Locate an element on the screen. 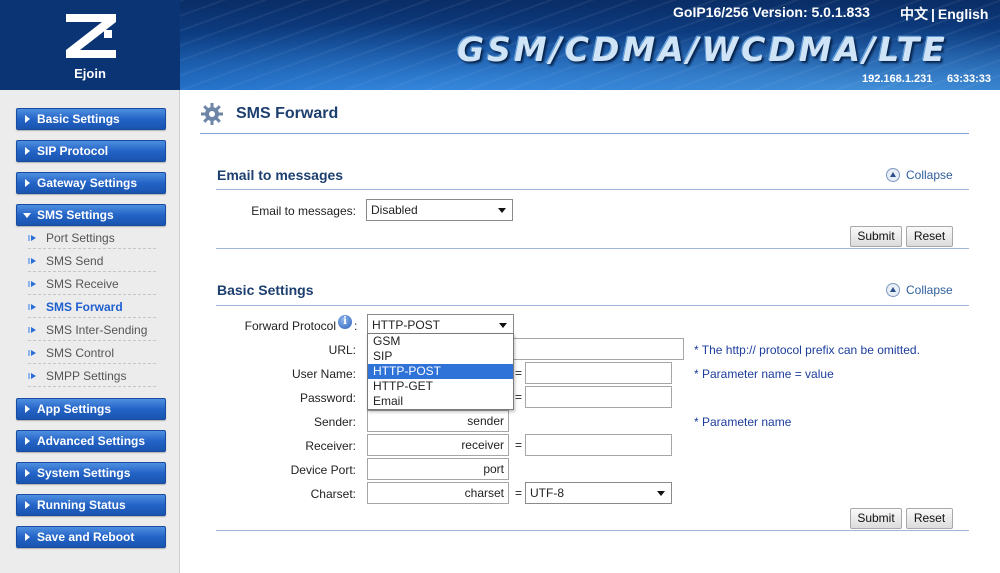 This screenshot has width=1000, height=573. receiver-value-input is located at coordinates (598, 445).